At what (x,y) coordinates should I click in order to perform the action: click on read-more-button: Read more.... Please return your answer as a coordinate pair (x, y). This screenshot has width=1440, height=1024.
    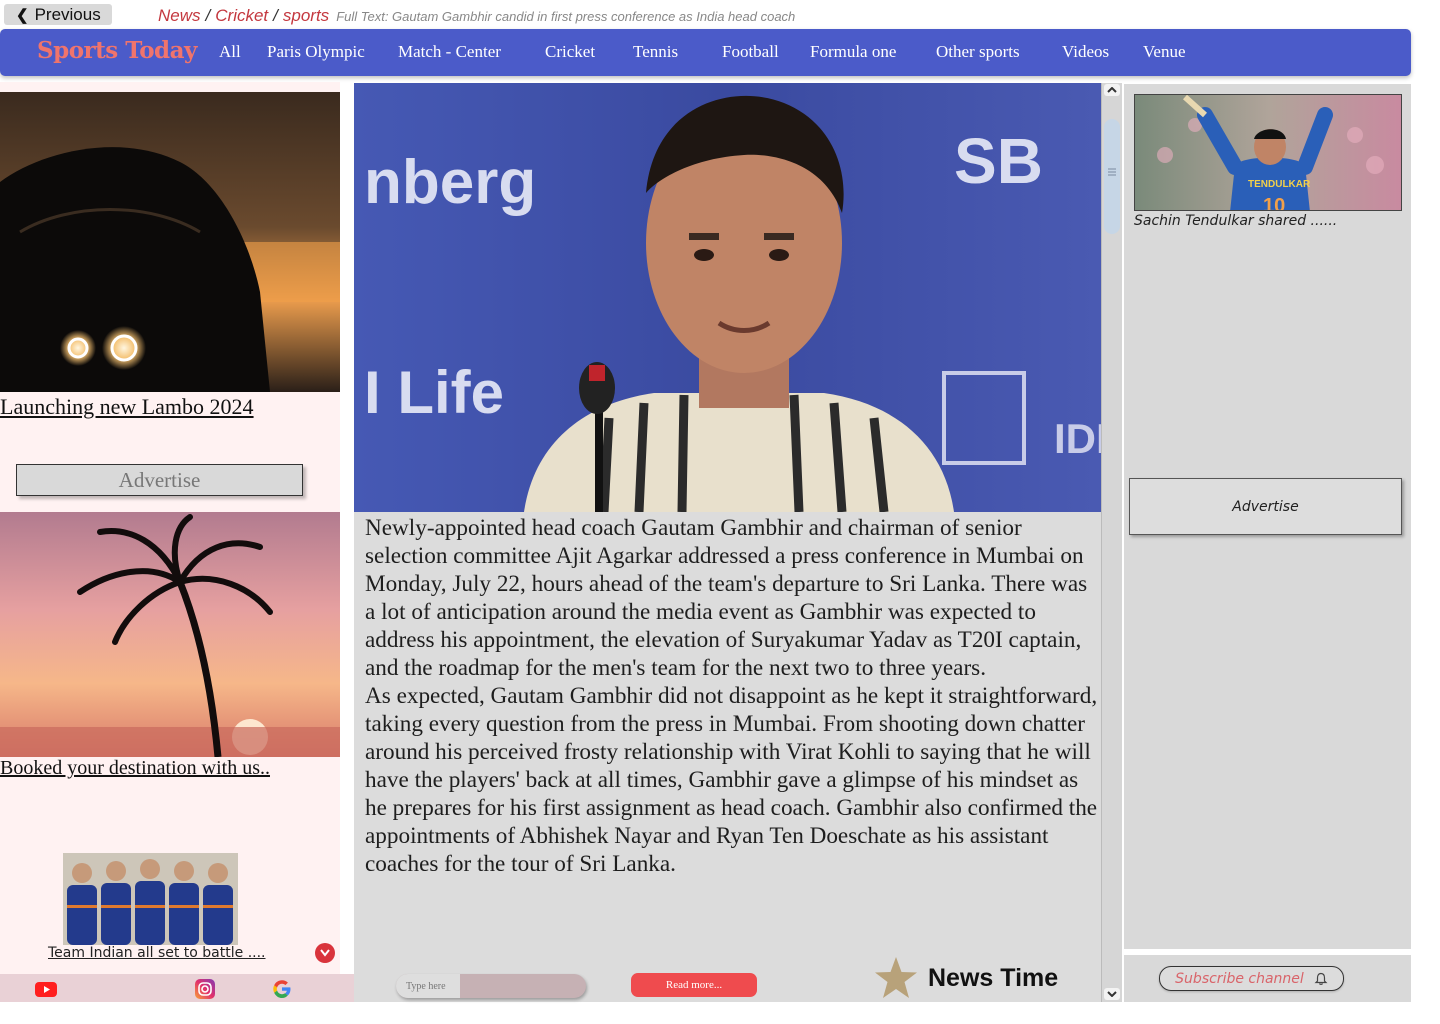
    Looking at the image, I should click on (694, 985).